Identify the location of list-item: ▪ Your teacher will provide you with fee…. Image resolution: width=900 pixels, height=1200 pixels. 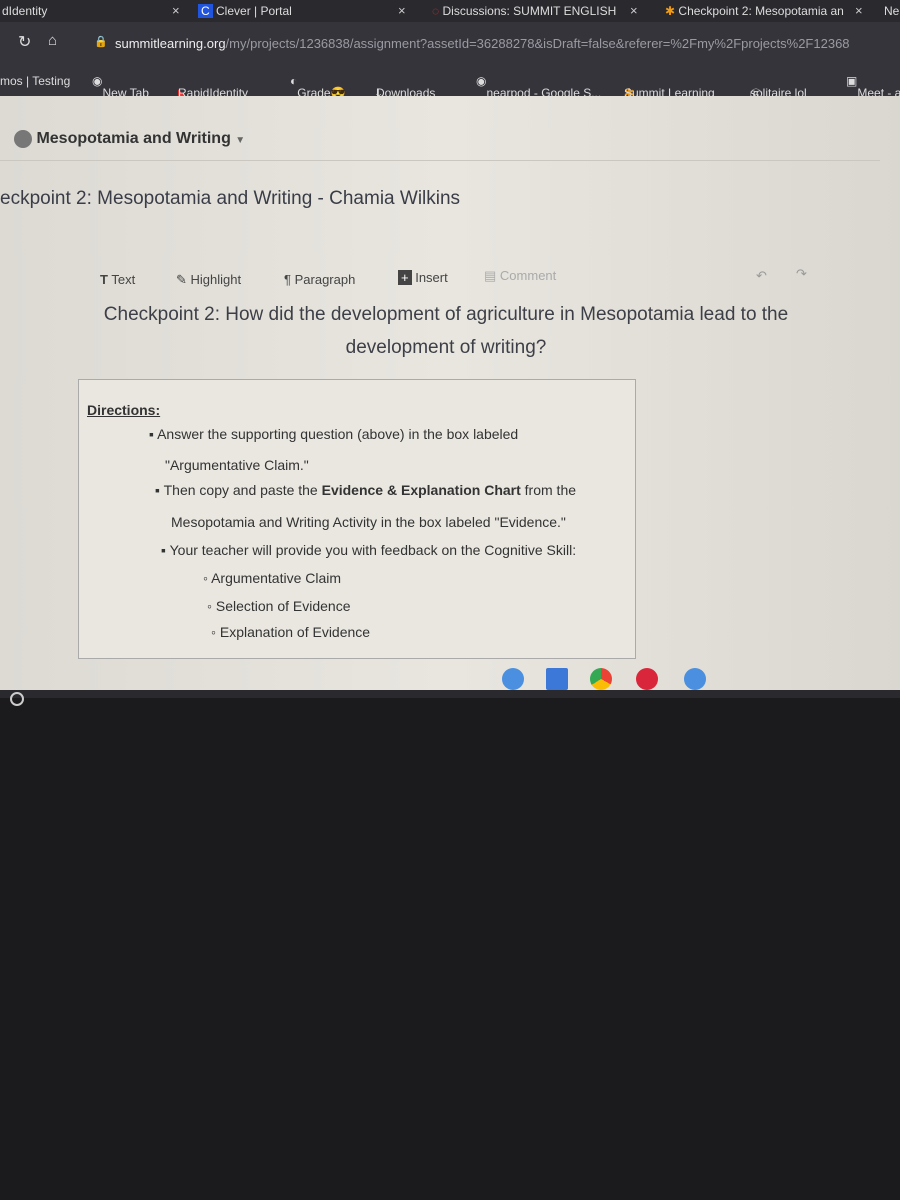
(369, 550).